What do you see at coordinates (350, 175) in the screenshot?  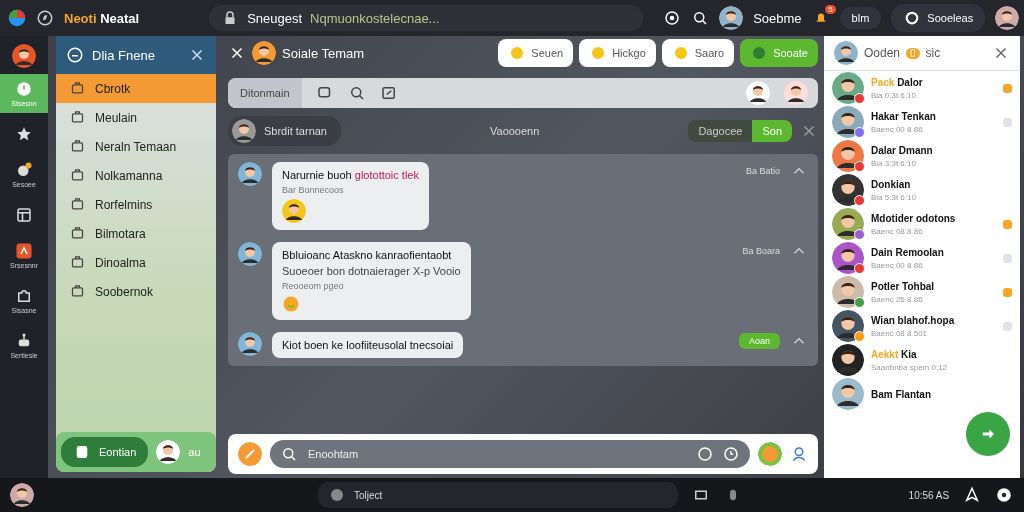 I see `message-text: Narurnie buoh glotottoic tlek` at bounding box center [350, 175].